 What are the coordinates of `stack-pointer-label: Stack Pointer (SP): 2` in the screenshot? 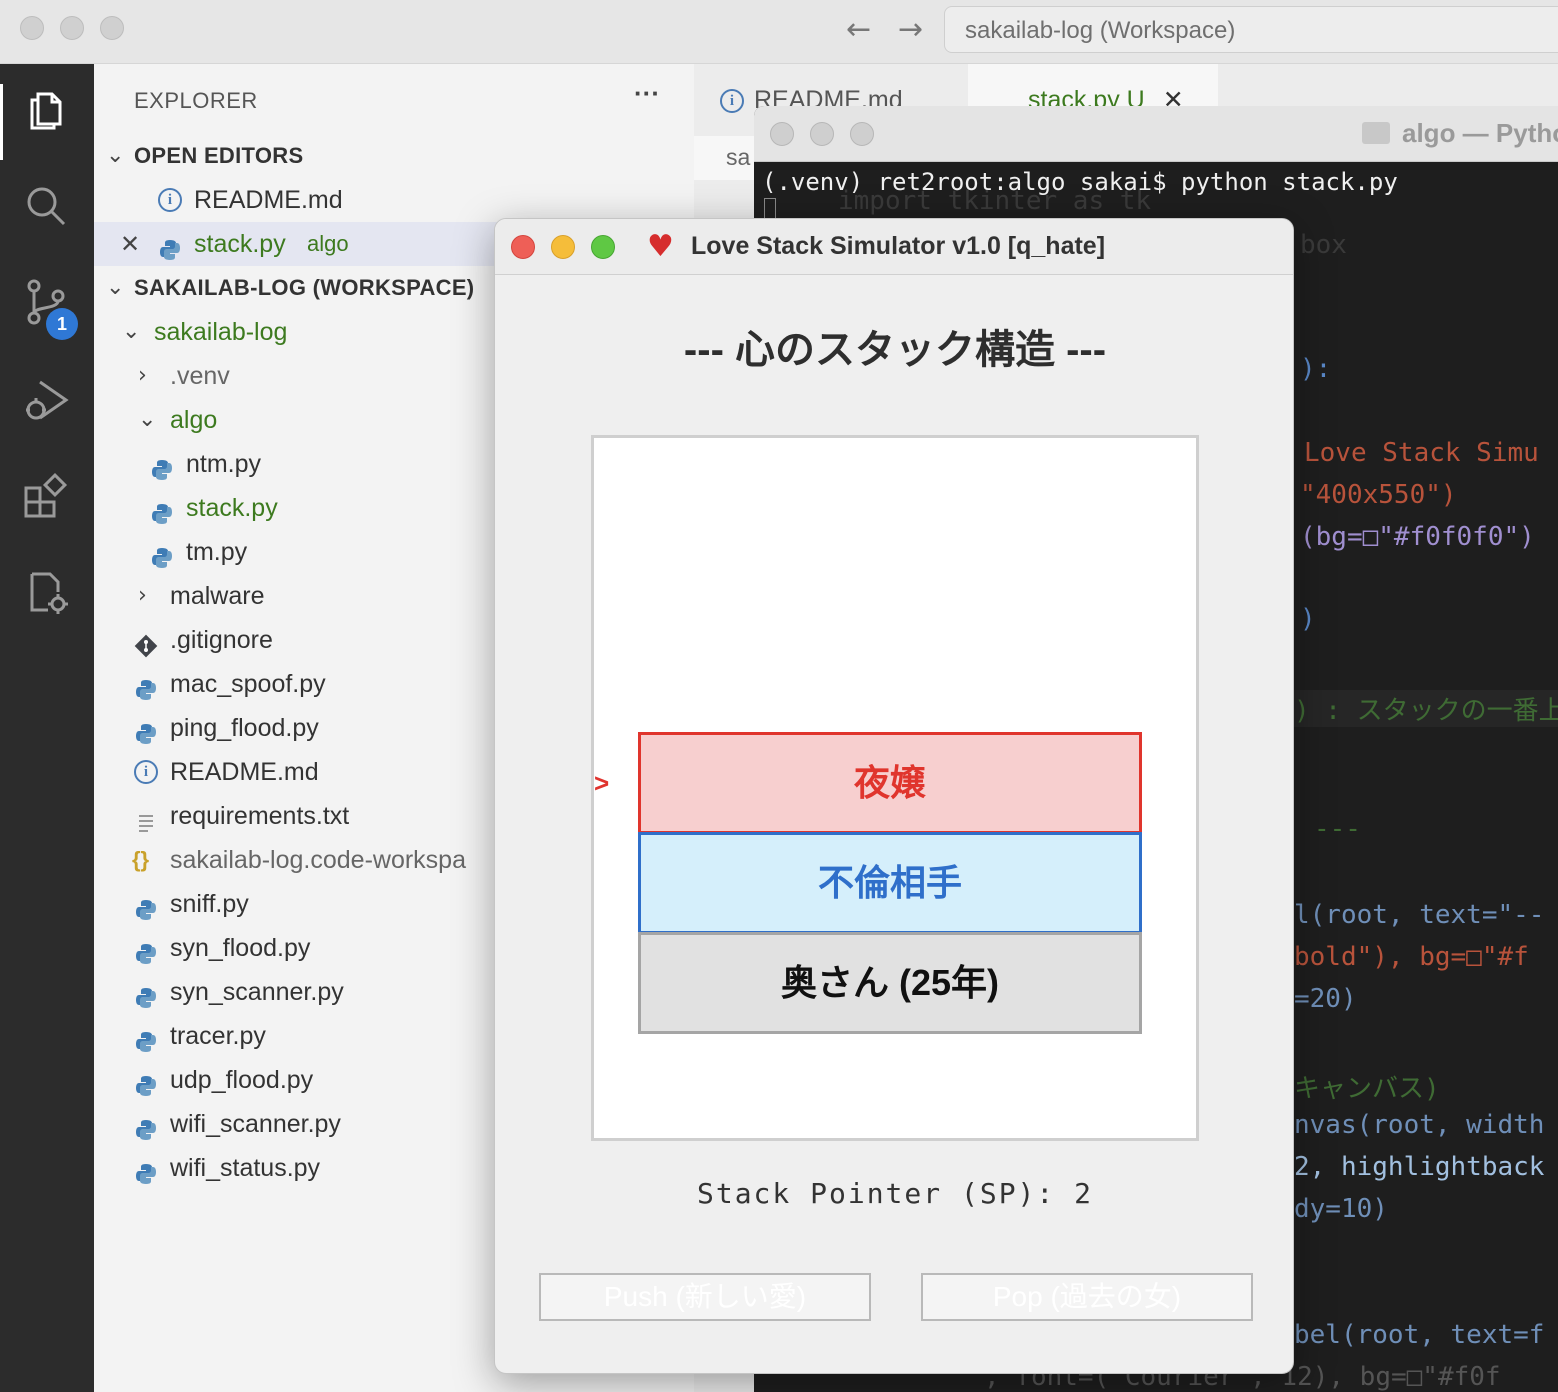 It's located at (894, 1193).